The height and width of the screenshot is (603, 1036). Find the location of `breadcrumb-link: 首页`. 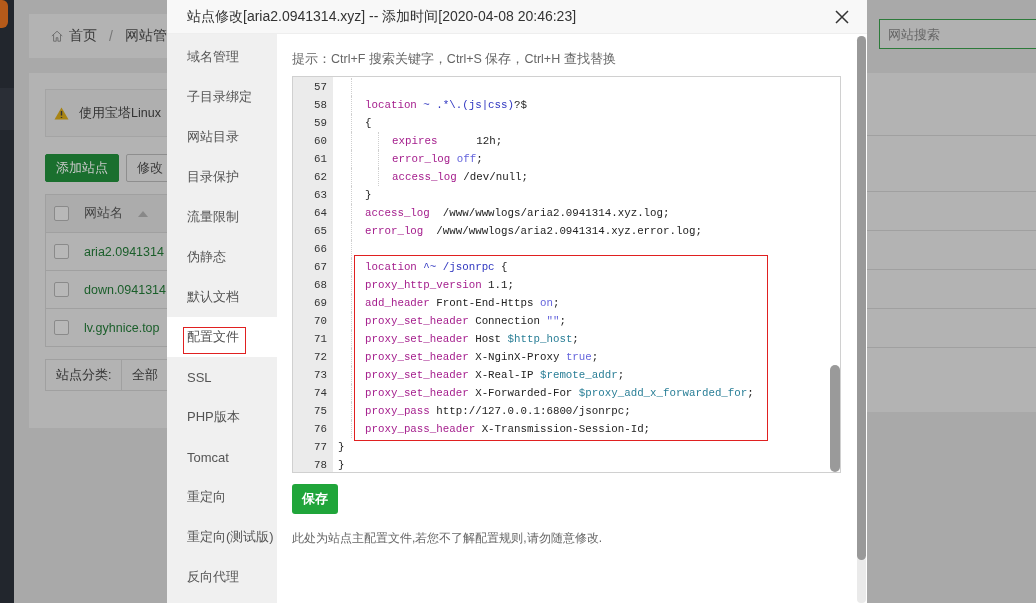

breadcrumb-link: 首页 is located at coordinates (83, 36).